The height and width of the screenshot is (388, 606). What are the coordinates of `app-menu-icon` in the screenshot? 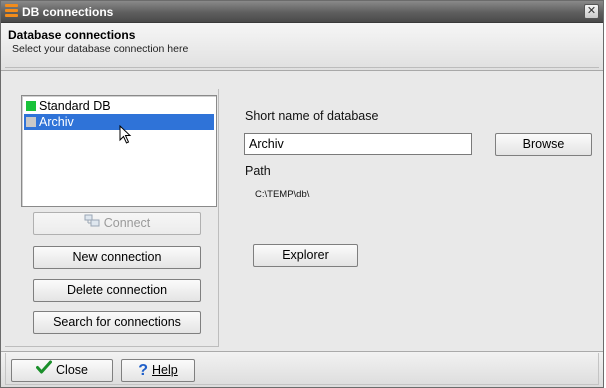 It's located at (11, 11).